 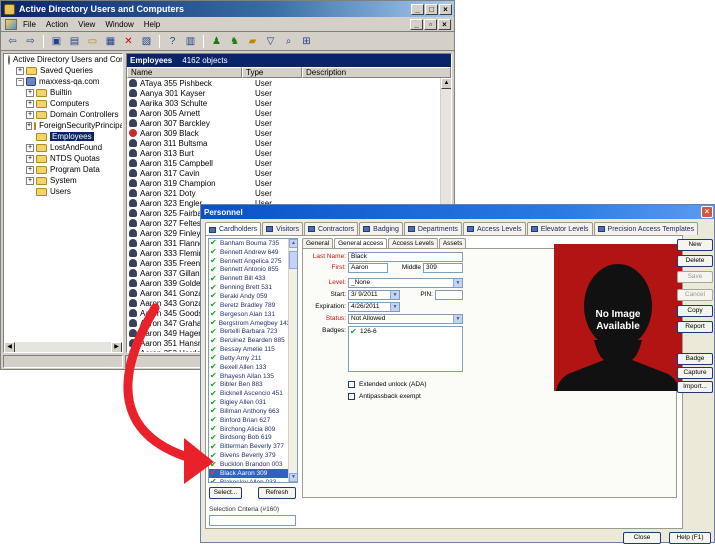 I want to click on new-group-icon: ♞, so click(x=234, y=41).